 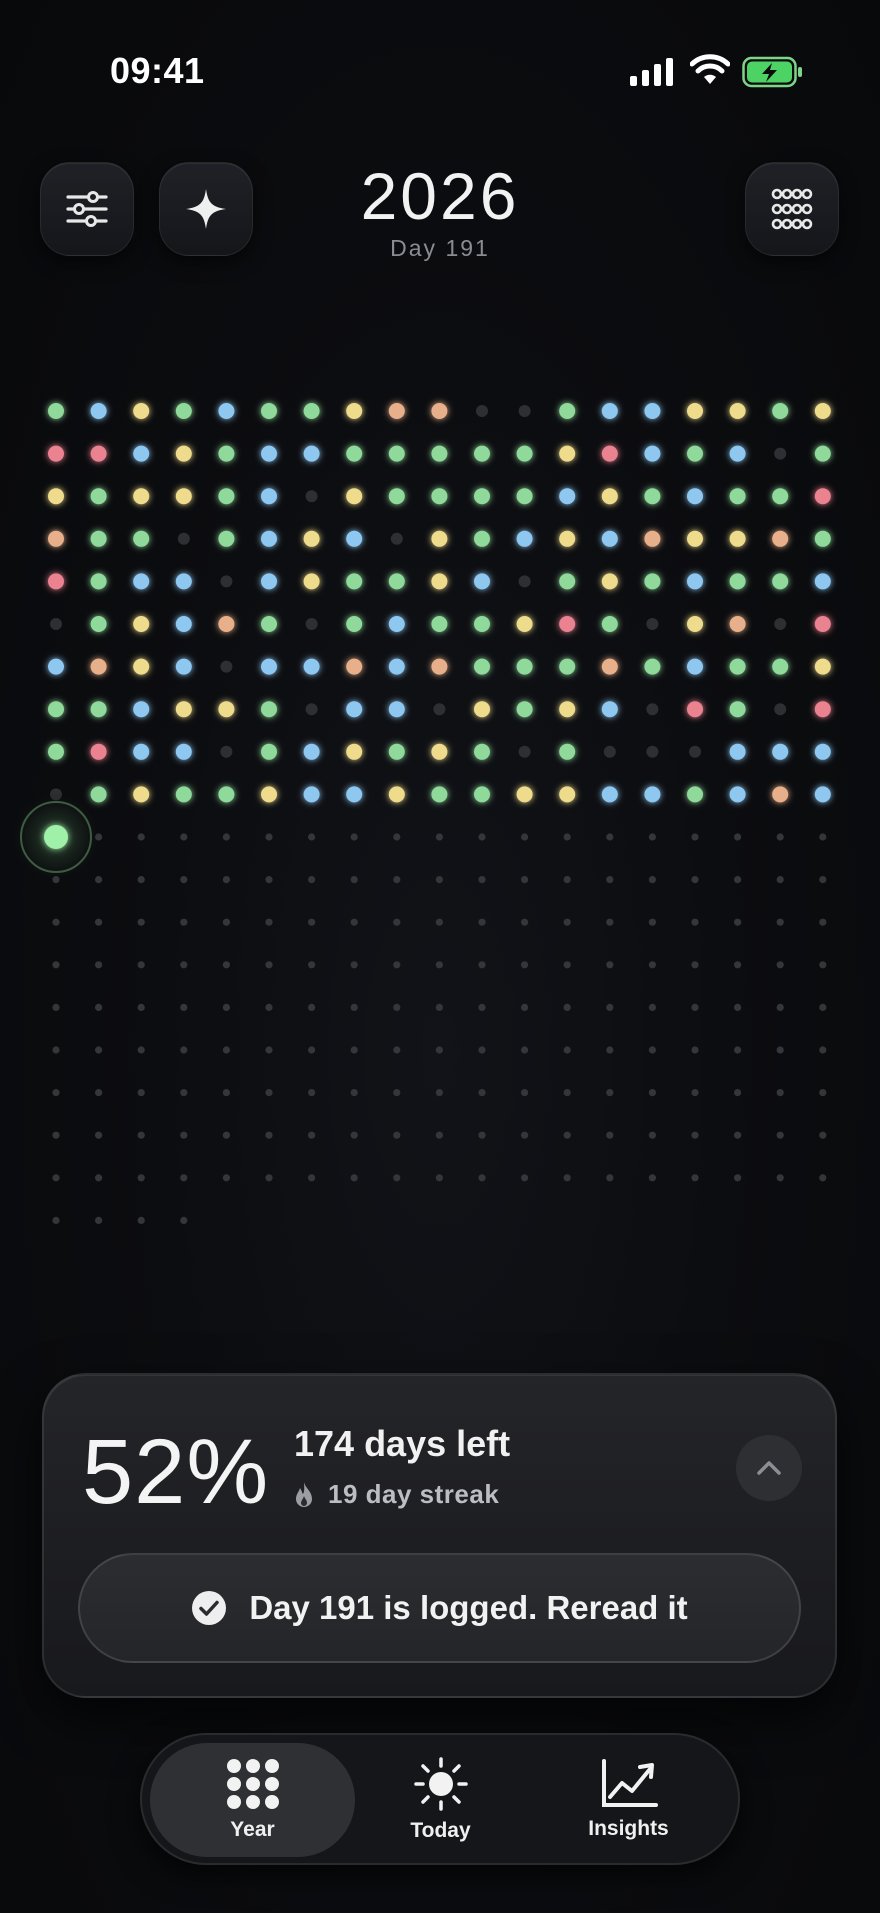 What do you see at coordinates (56, 837) in the screenshot?
I see `today-dot` at bounding box center [56, 837].